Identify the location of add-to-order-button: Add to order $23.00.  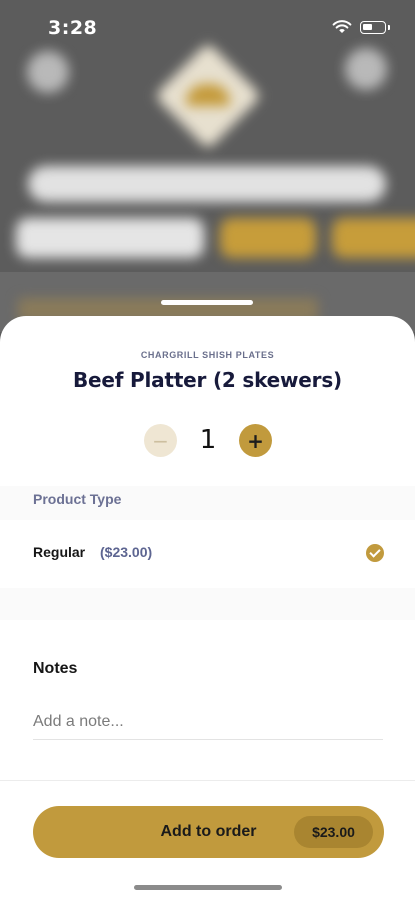
(208, 832).